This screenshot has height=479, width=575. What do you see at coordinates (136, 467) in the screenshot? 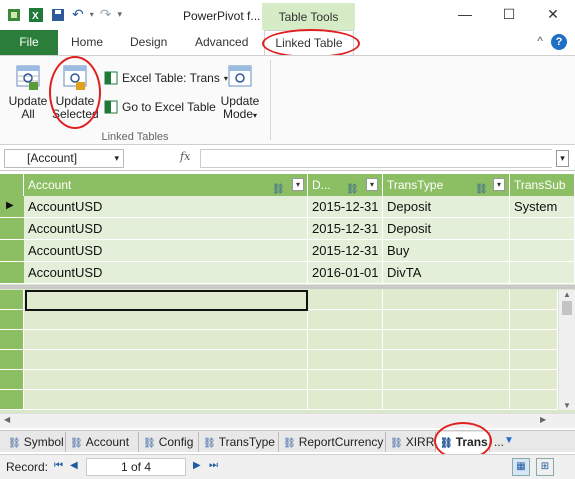
I see `record-position: 1 of 4` at bounding box center [136, 467].